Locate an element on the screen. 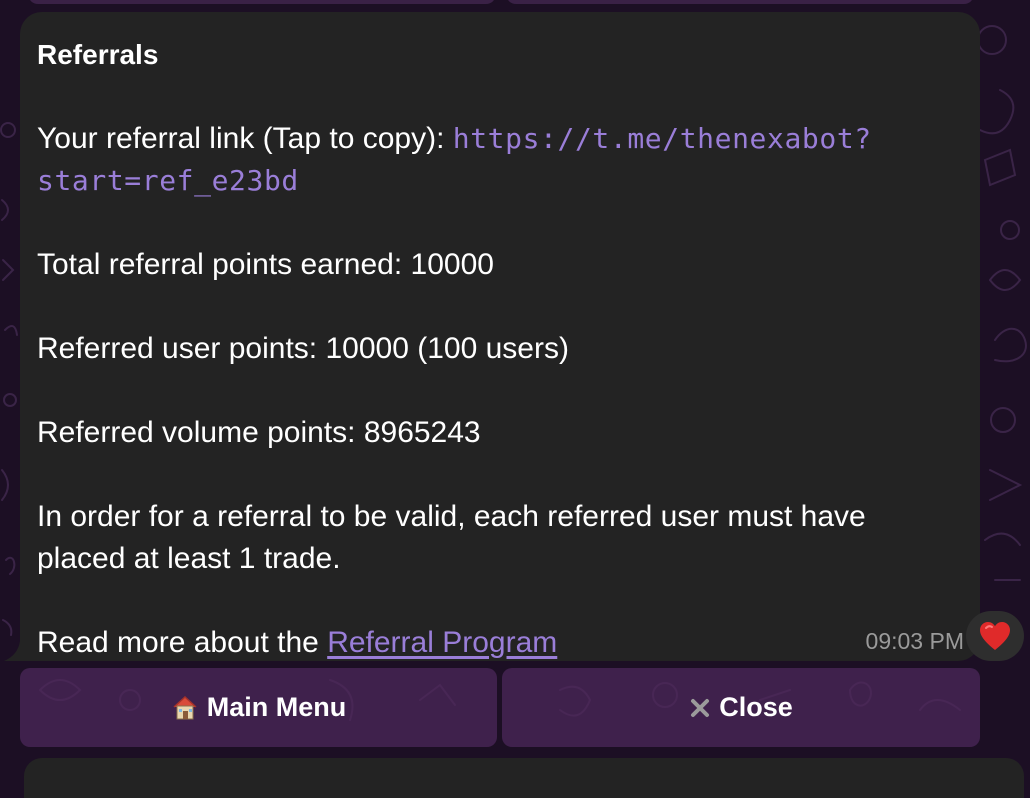 The height and width of the screenshot is (798, 1030). heart-reaction is located at coordinates (995, 636).